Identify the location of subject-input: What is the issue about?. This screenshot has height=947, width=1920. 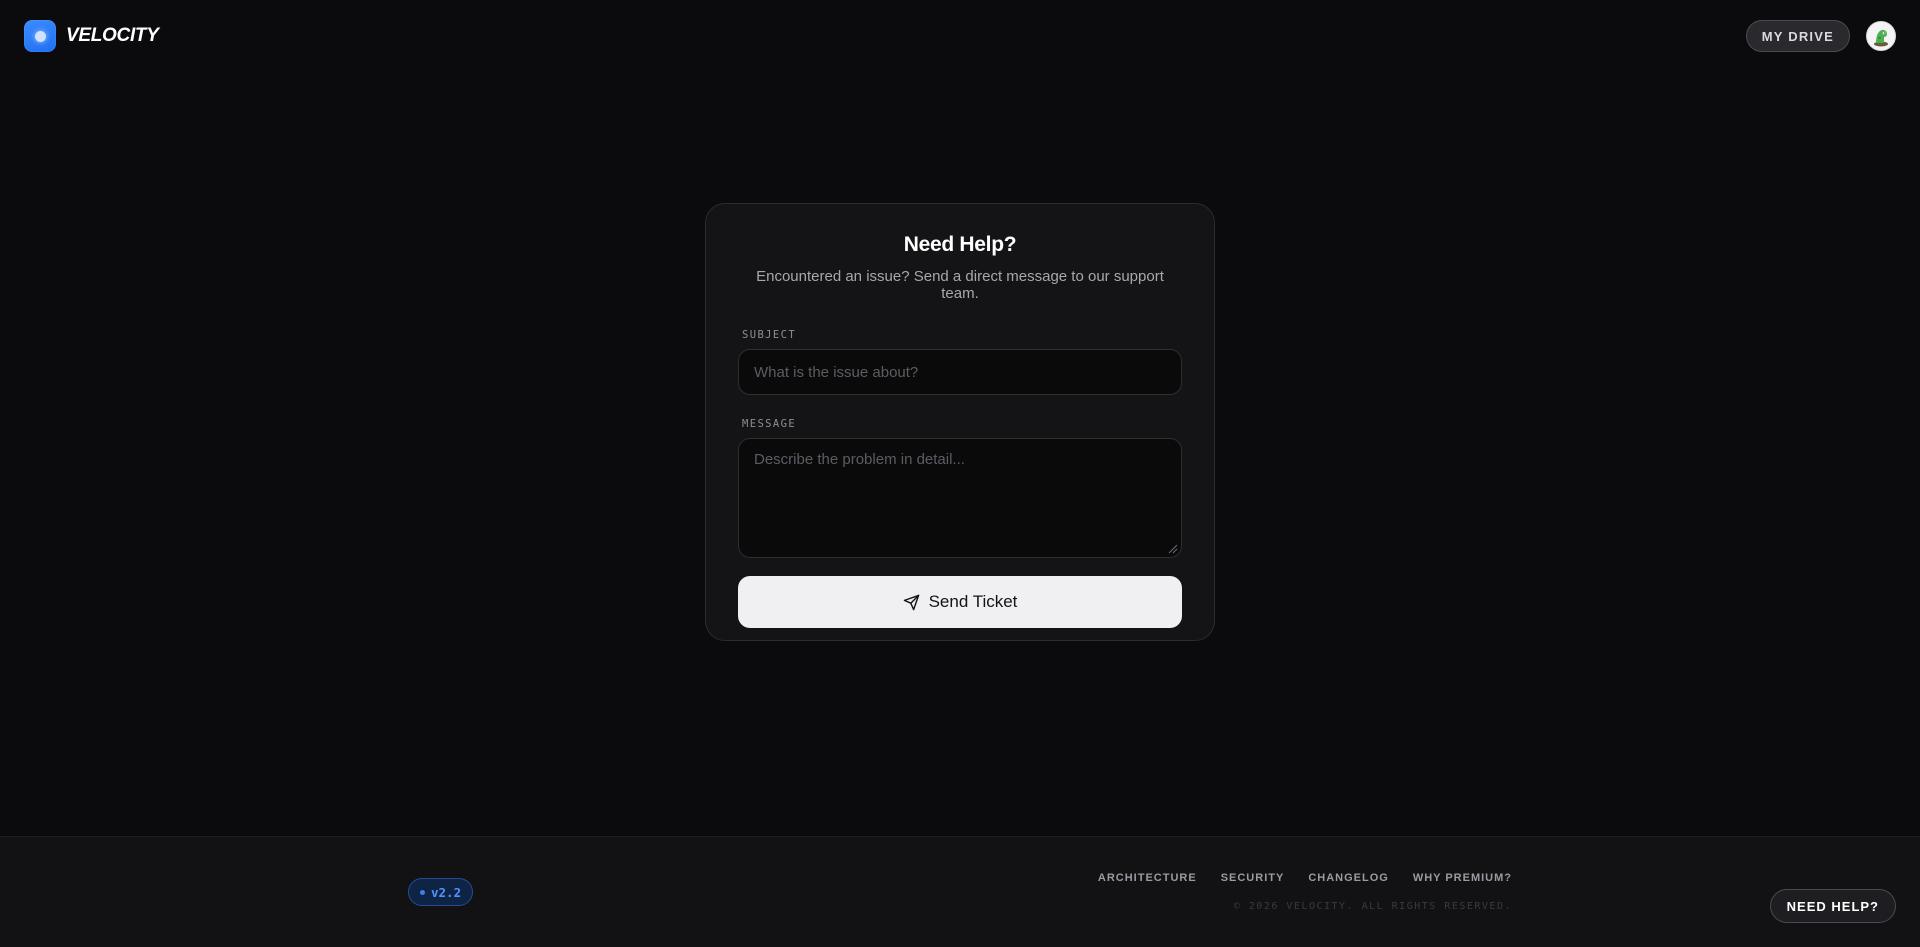
(960, 372).